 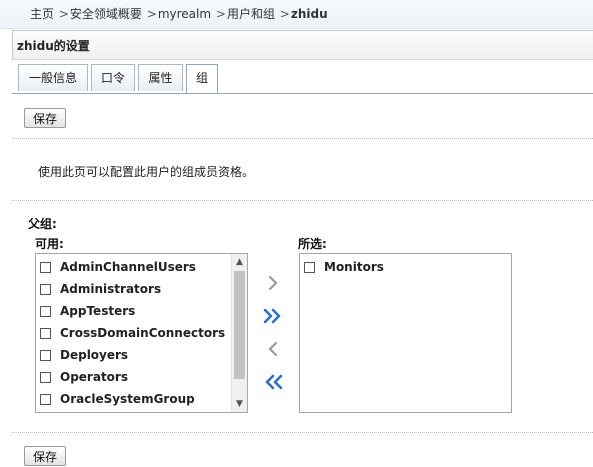 I want to click on breadcrumb: 主页 >安全领域概要 >myrealm >用户和组 >zhidu, so click(x=296, y=14).